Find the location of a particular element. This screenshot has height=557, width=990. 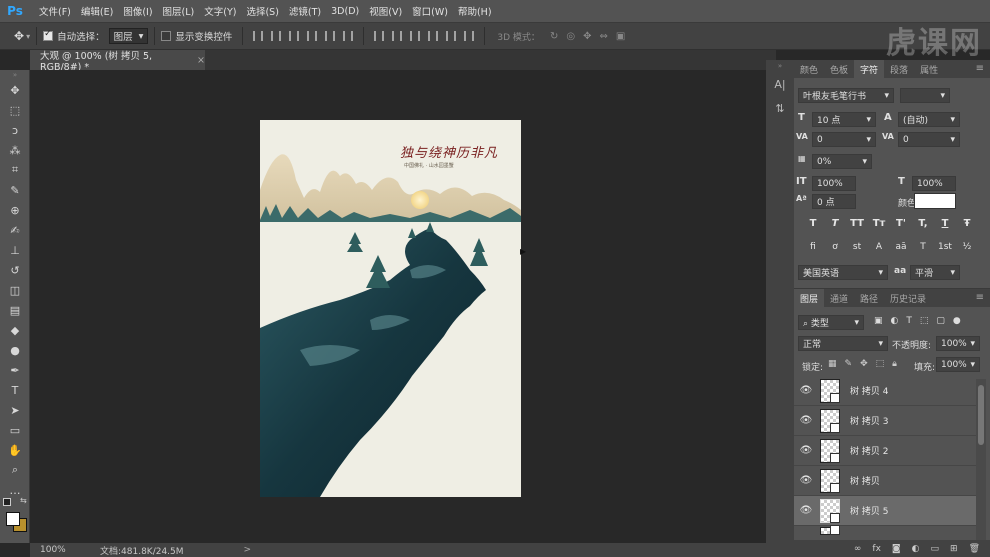

layers-scrollbar-thumb is located at coordinates (981, 415).